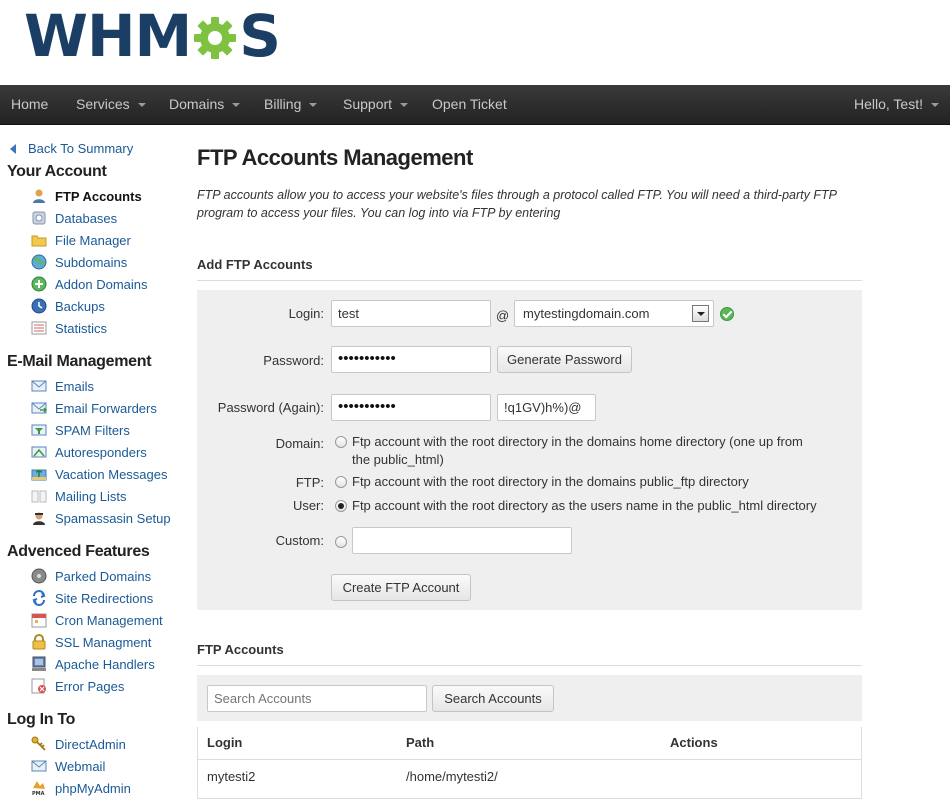  I want to click on sidebar-item-label: Autoresponders, so click(101, 452).